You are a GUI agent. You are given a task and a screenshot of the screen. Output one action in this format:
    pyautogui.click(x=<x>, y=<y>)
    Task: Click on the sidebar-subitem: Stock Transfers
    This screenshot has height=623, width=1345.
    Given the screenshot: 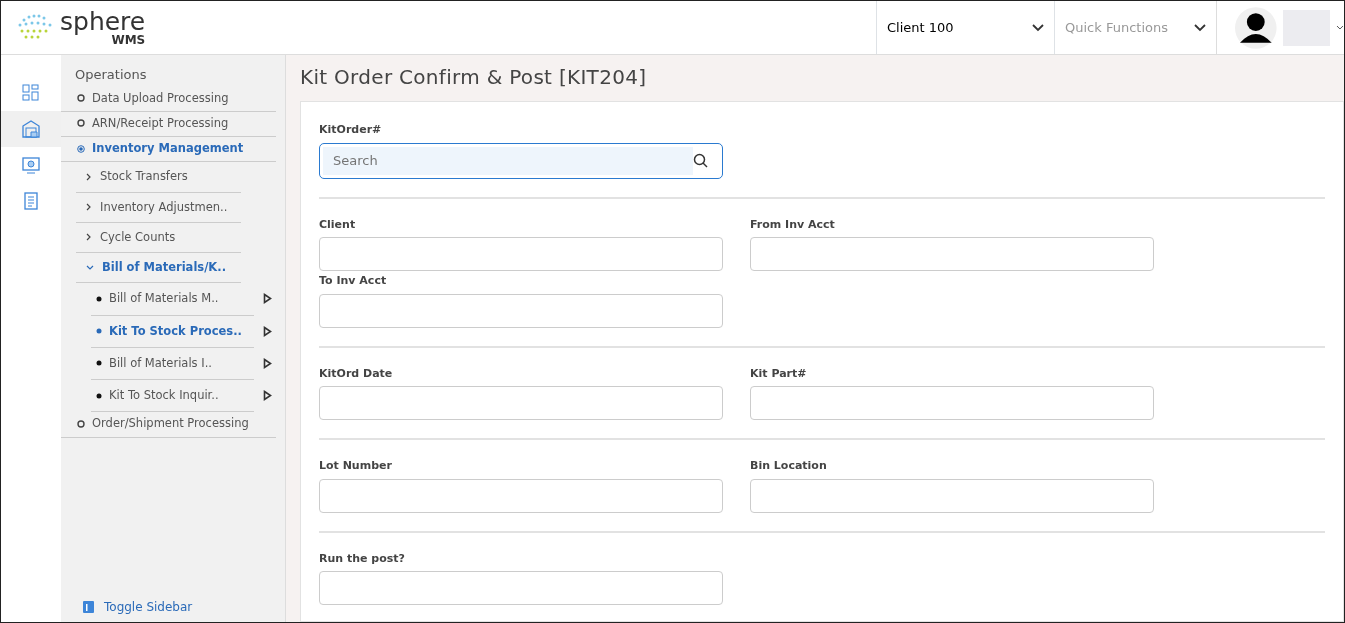 What is the action you would take?
    pyautogui.click(x=158, y=177)
    